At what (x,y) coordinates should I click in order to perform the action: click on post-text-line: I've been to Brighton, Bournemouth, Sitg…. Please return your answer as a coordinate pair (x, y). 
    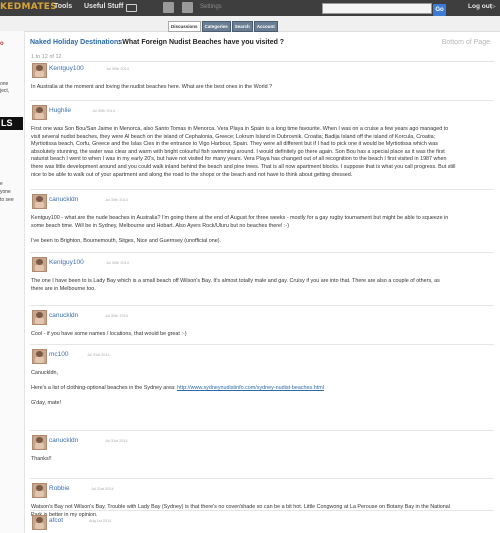
    Looking at the image, I should click on (126, 240).